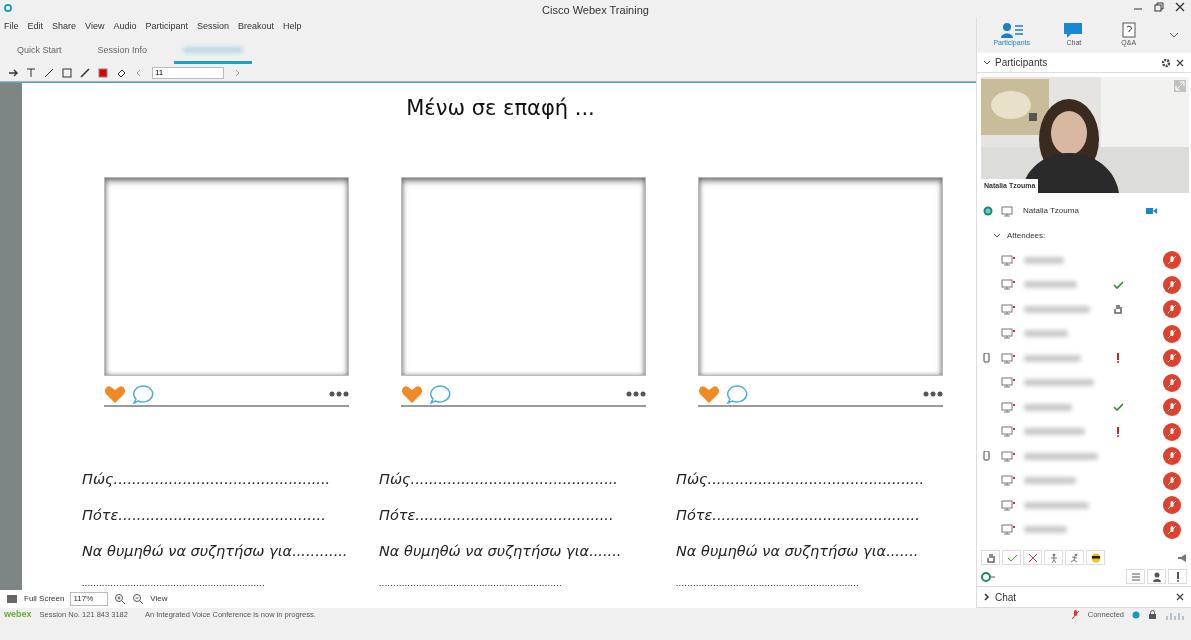 Image resolution: width=1191 pixels, height=640 pixels. What do you see at coordinates (85, 72) in the screenshot?
I see `pen-icon` at bounding box center [85, 72].